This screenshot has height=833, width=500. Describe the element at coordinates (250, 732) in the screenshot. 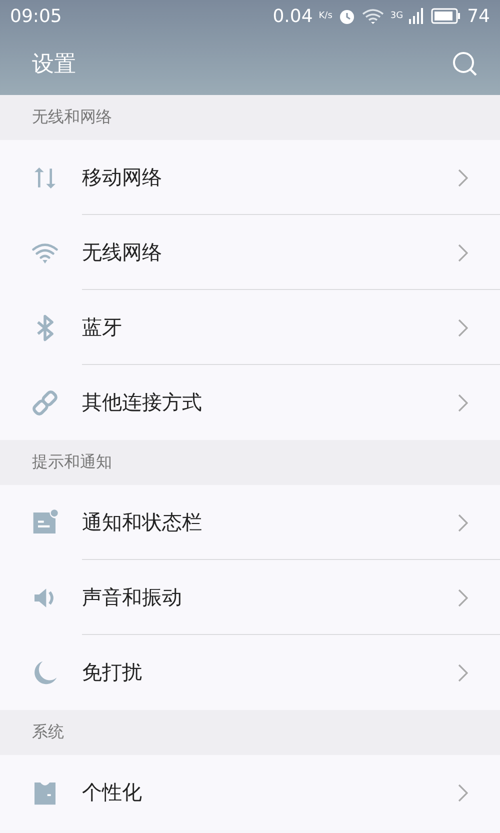

I see `section-header: 系统` at that location.